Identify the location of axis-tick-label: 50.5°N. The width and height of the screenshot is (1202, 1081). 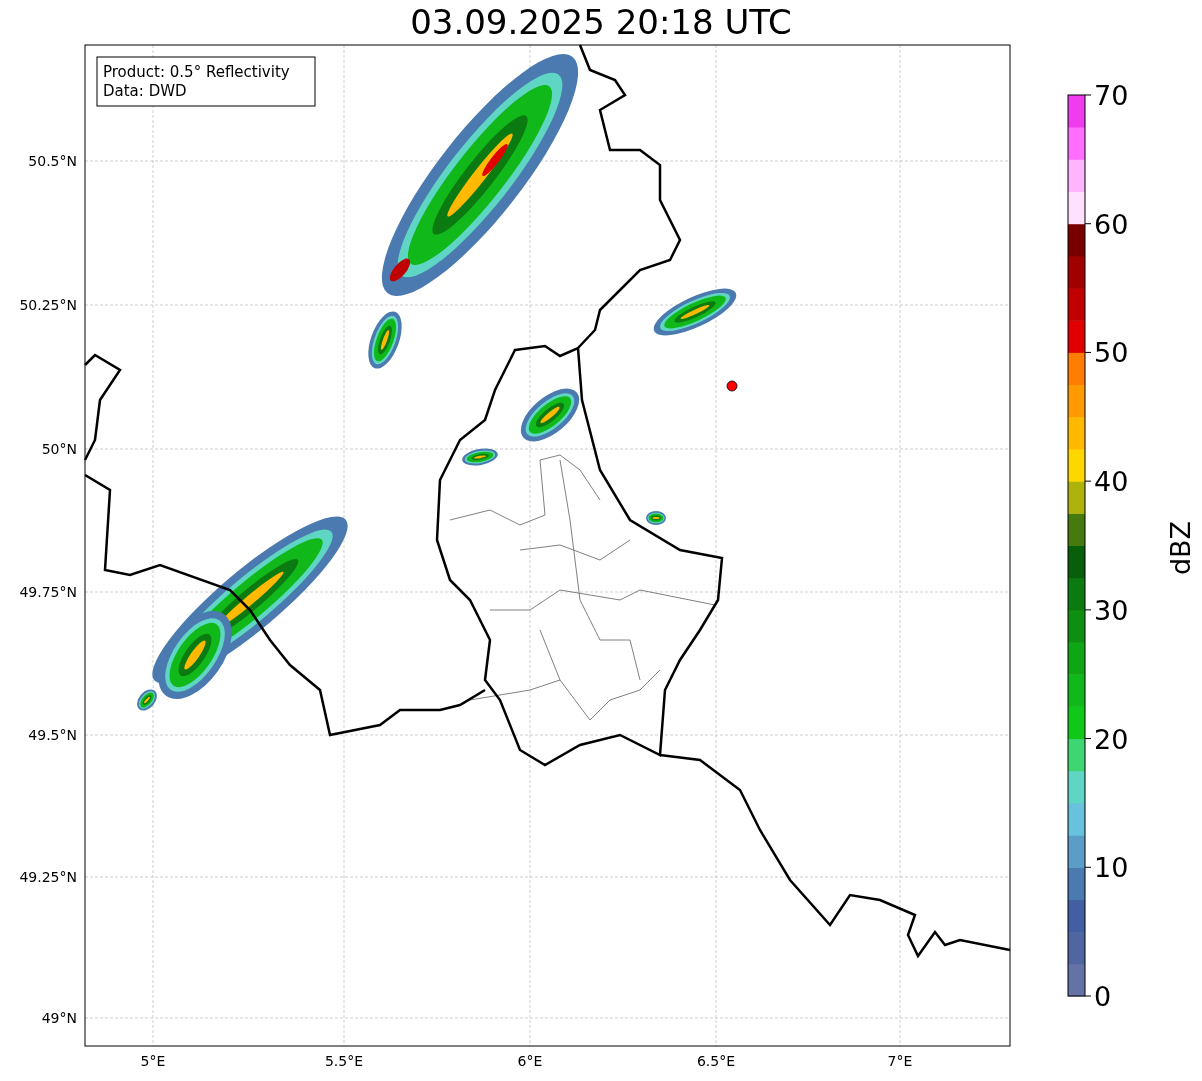
(52, 161).